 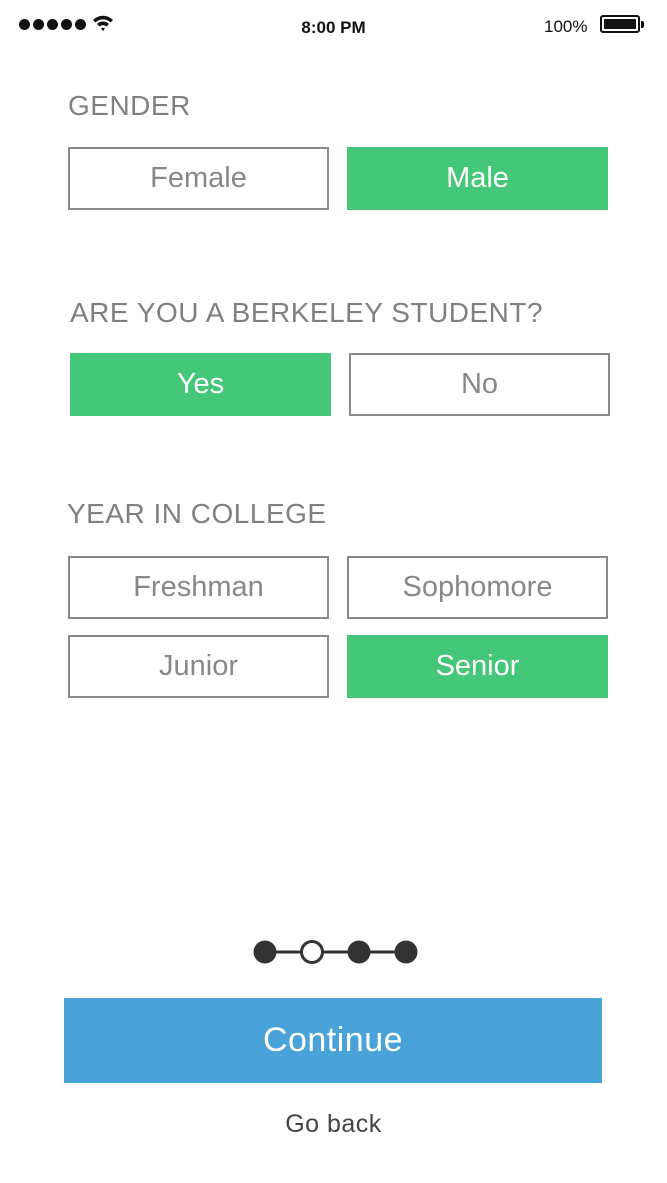 I want to click on berkeley-option-yes: Yes, so click(x=200, y=384).